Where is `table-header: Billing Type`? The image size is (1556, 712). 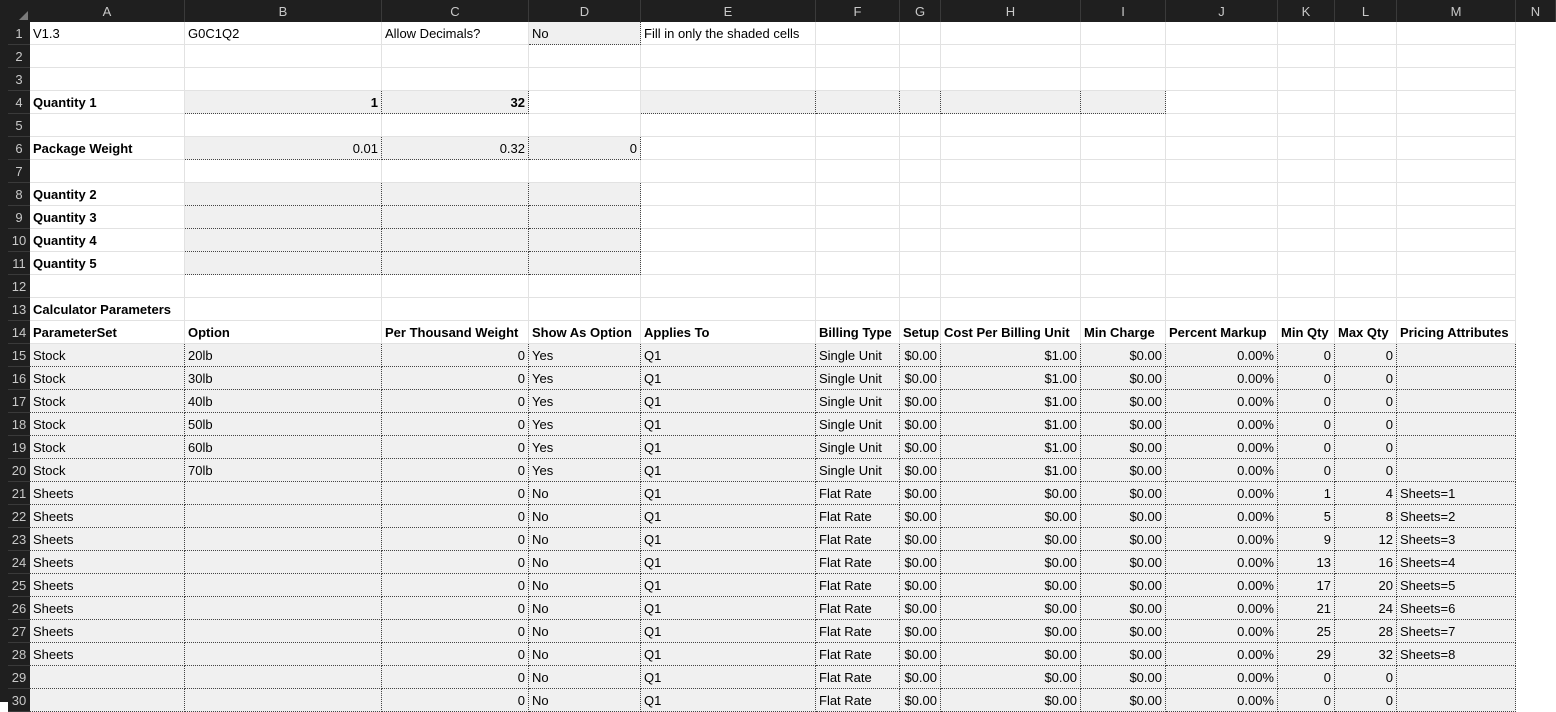
table-header: Billing Type is located at coordinates (858, 332).